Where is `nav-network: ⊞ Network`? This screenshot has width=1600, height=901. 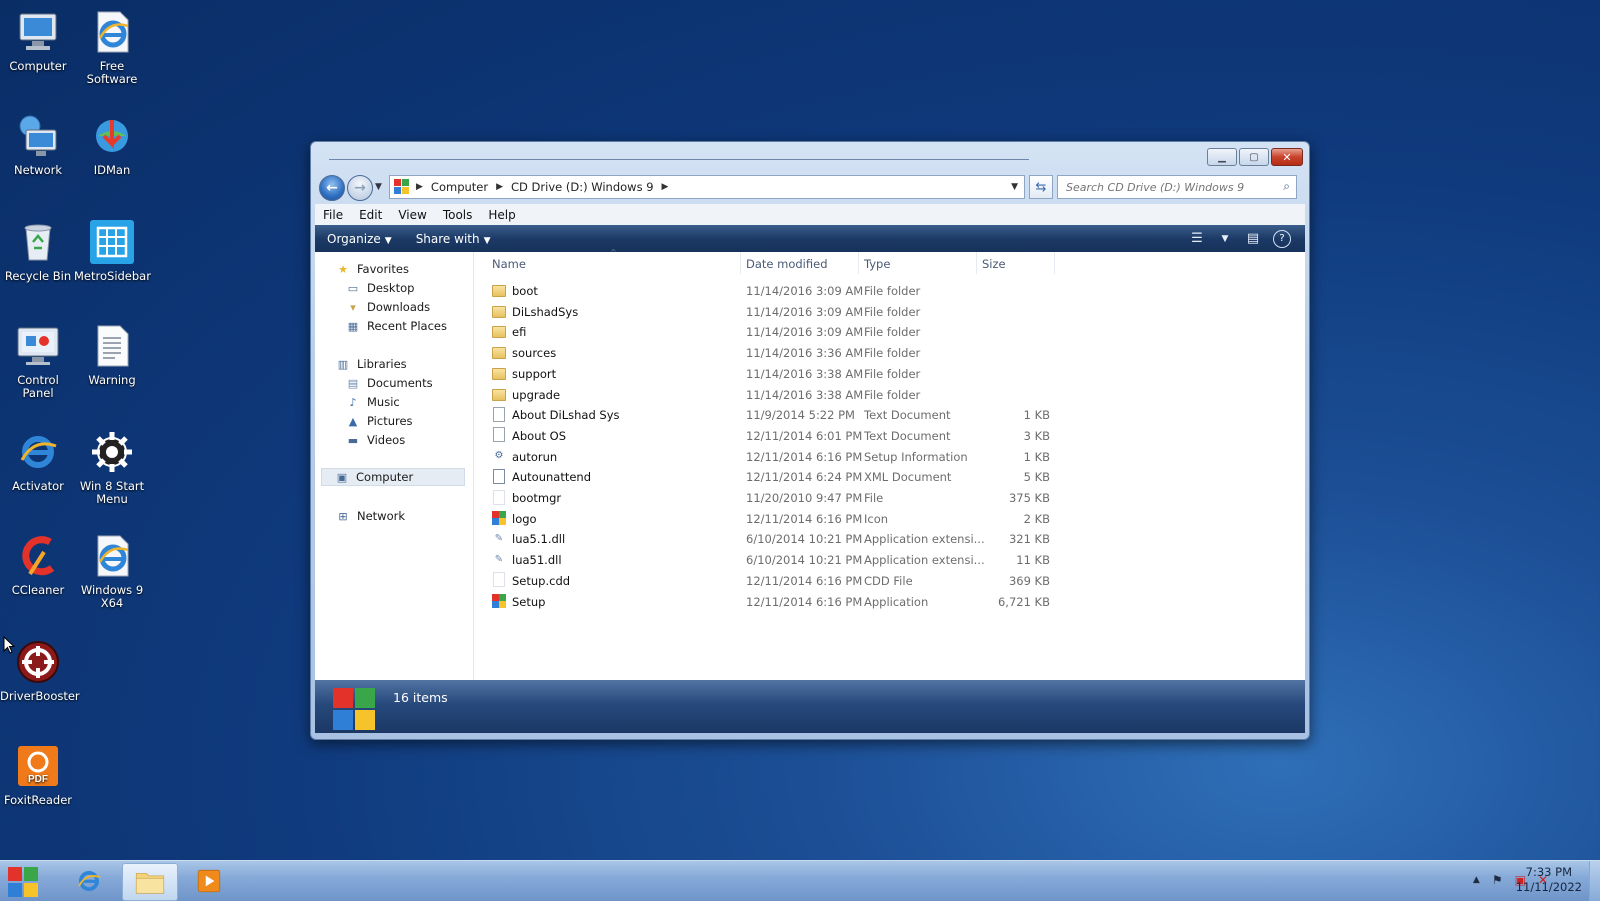 nav-network: ⊞ Network is located at coordinates (370, 516).